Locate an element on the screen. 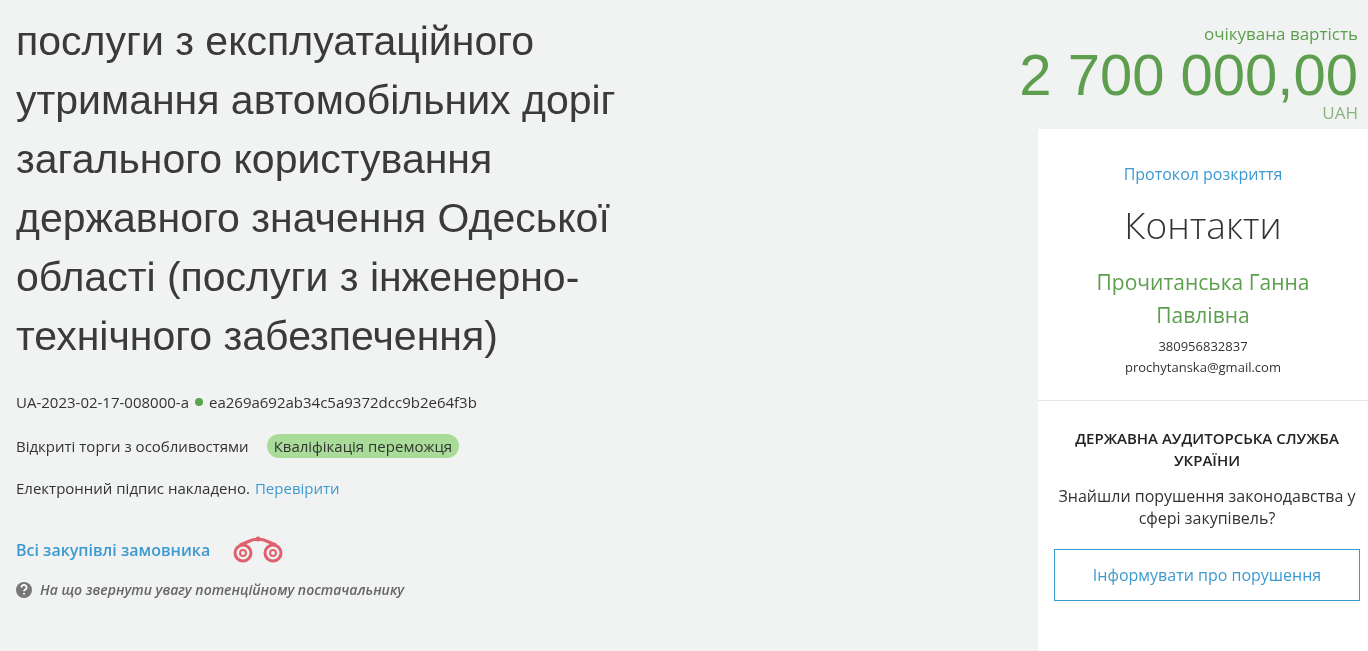 Image resolution: width=1368 pixels, height=651 pixels. contact-phone: 380956832837 is located at coordinates (1203, 346).